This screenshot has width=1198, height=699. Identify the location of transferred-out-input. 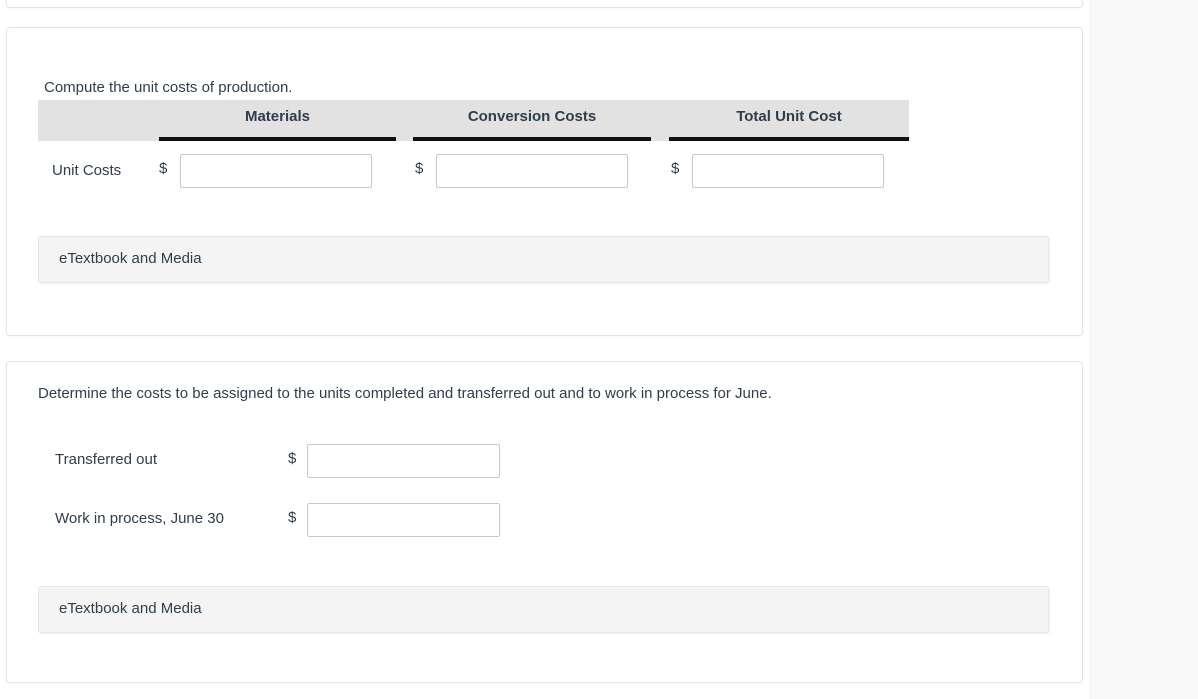
(403, 461).